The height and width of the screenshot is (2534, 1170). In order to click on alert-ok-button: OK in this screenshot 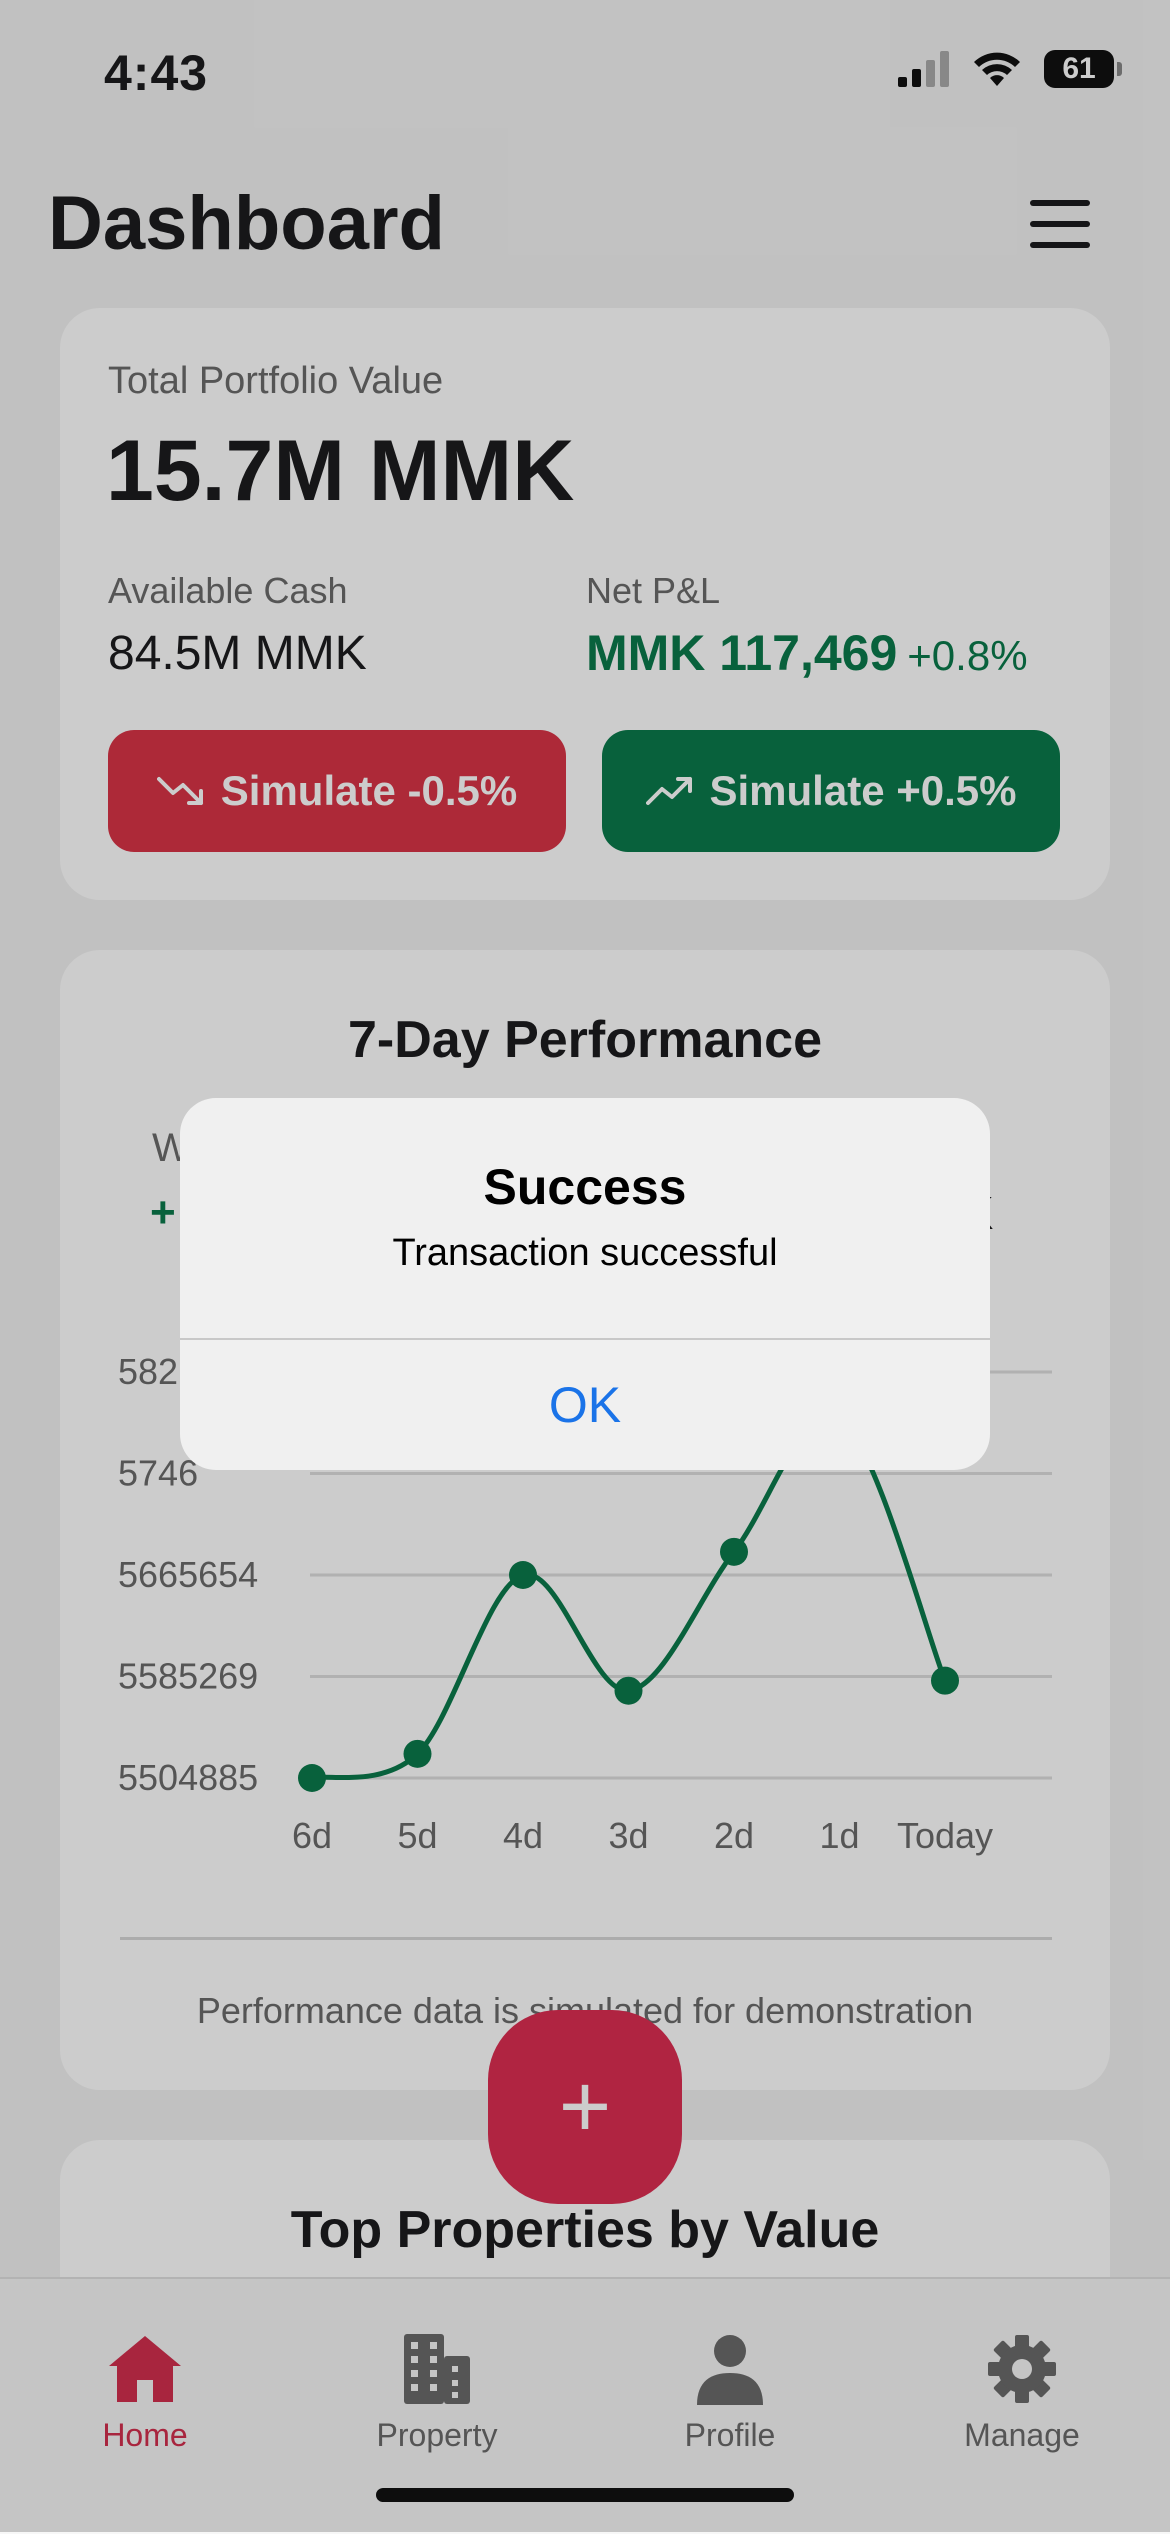, I will do `click(585, 1405)`.